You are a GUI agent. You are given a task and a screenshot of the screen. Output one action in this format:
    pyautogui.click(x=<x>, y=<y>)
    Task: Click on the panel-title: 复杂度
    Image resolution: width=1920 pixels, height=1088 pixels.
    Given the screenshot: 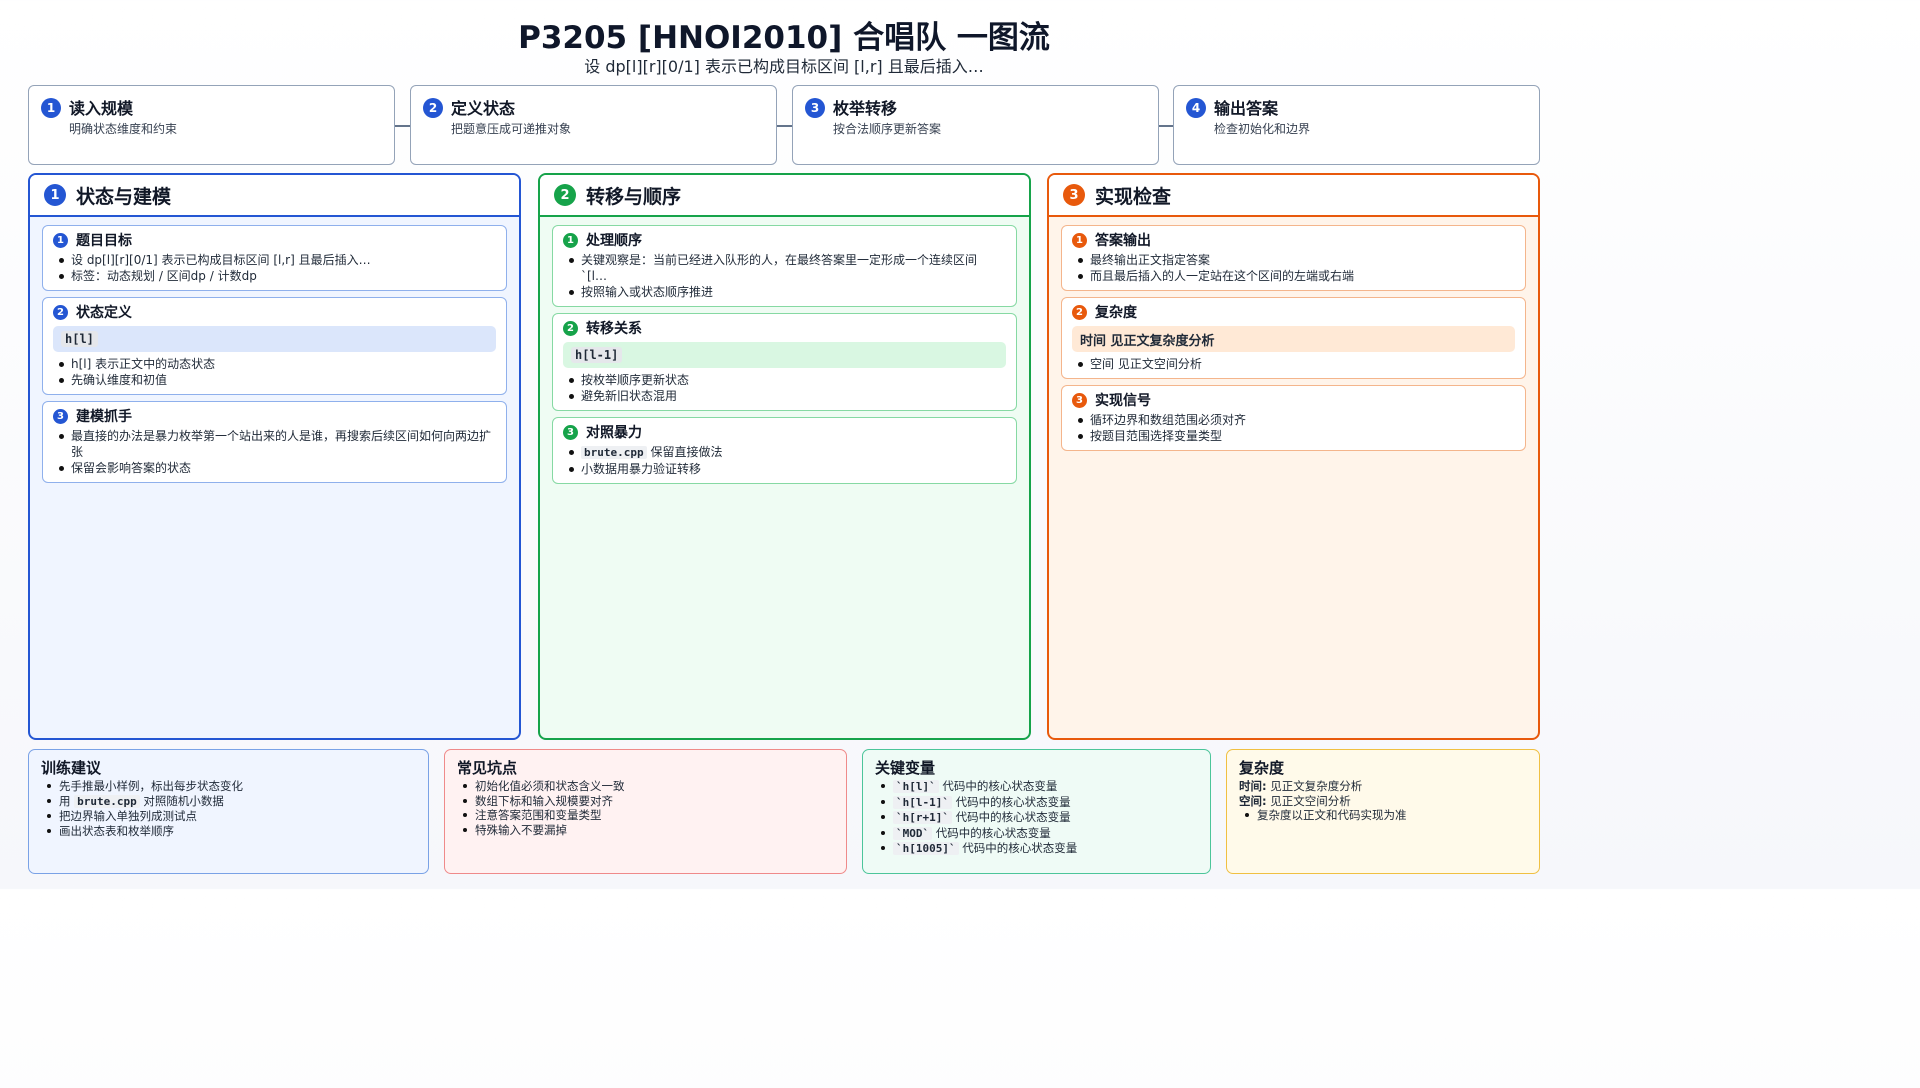 What is the action you would take?
    pyautogui.click(x=1262, y=768)
    